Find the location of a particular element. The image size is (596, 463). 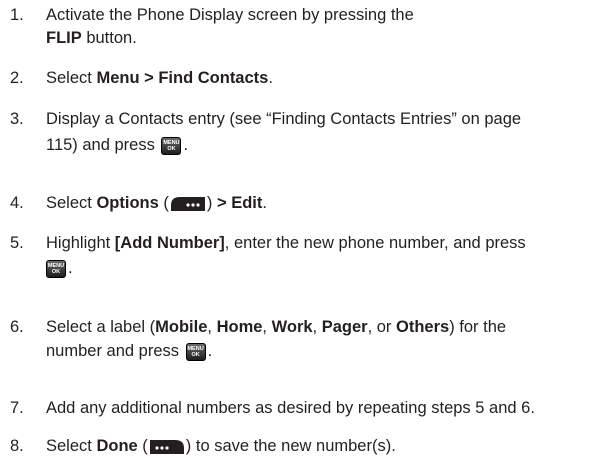

options-label: Options is located at coordinates (127, 203).